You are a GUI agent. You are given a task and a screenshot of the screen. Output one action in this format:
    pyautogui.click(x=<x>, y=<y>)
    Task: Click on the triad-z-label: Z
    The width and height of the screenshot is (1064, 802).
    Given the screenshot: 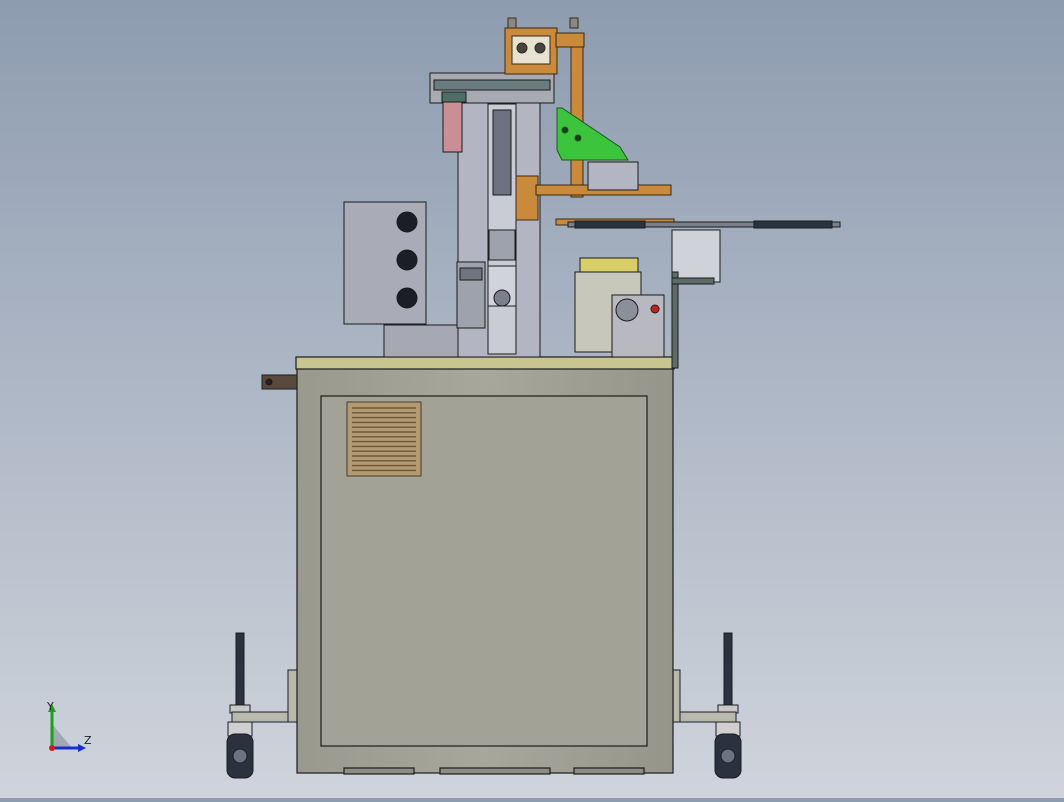 What is the action you would take?
    pyautogui.click(x=88, y=740)
    